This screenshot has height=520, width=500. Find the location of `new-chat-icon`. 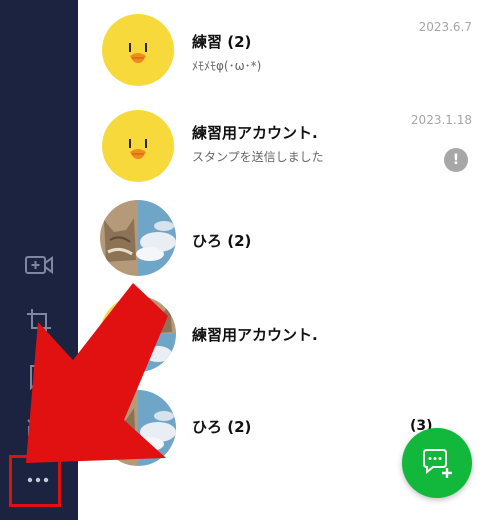

new-chat-icon is located at coordinates (437, 463).